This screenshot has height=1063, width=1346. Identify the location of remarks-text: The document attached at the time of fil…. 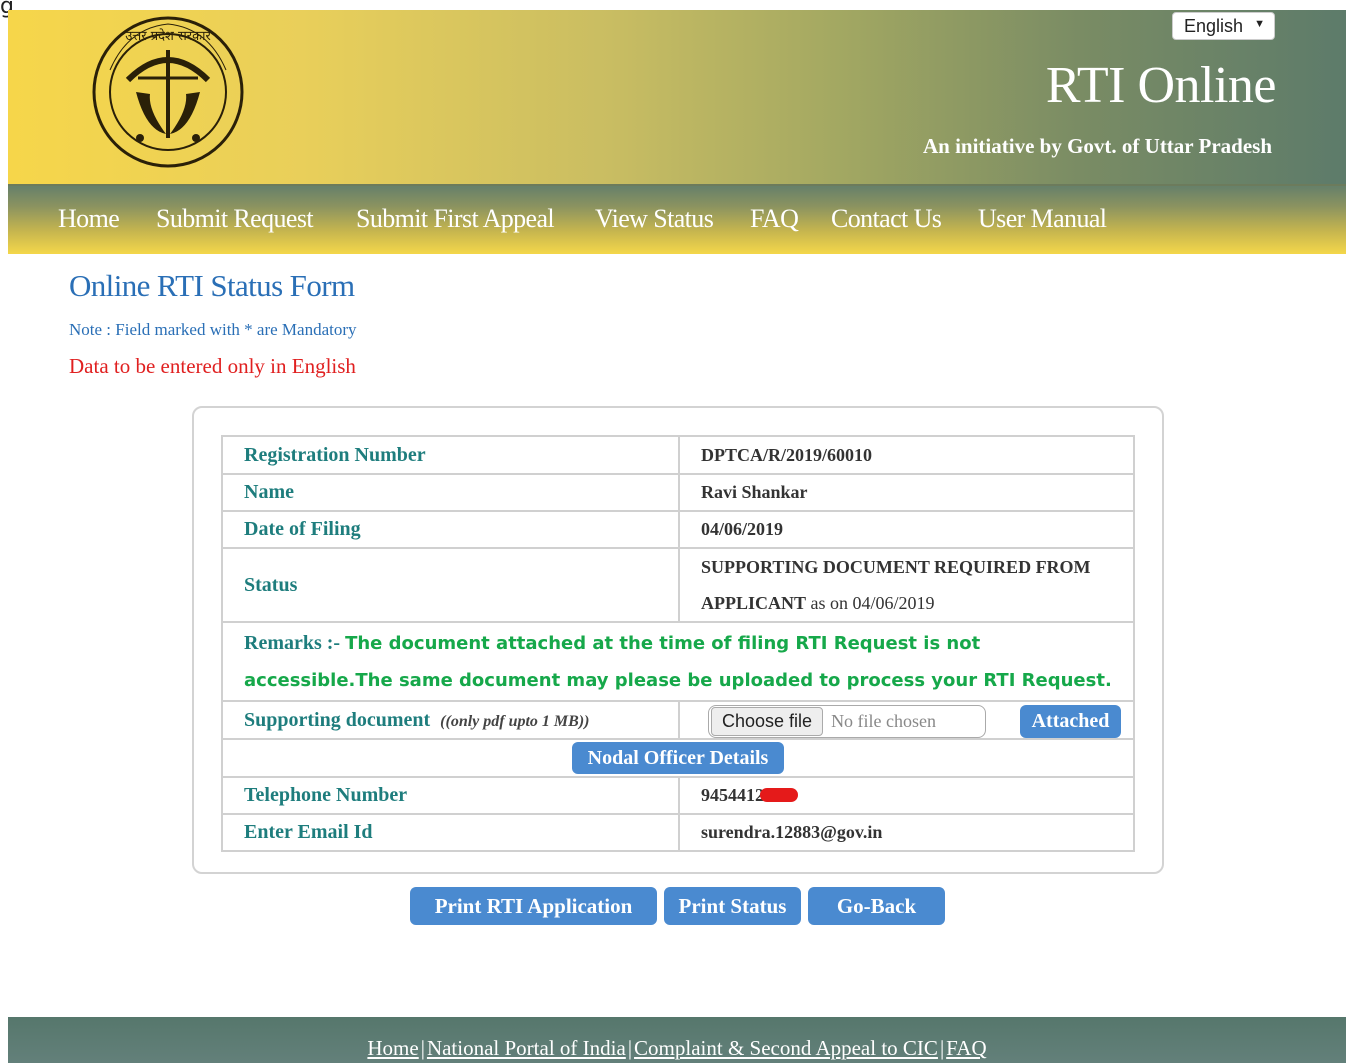
(678, 662).